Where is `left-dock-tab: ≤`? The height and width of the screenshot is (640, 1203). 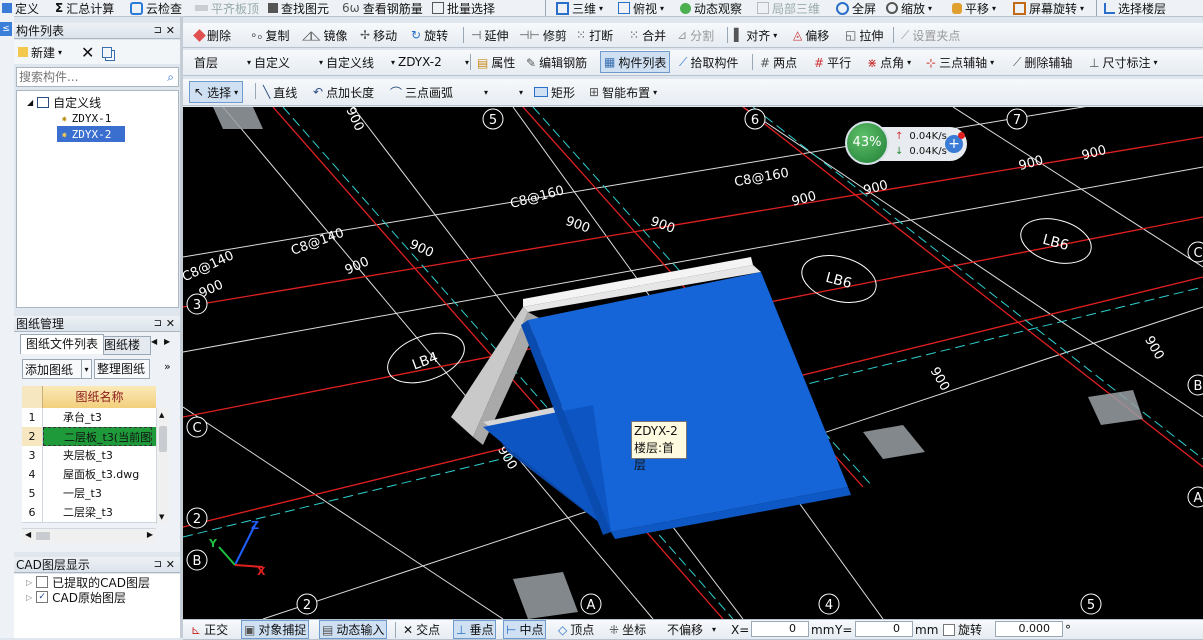 left-dock-tab: ≤ is located at coordinates (6, 29).